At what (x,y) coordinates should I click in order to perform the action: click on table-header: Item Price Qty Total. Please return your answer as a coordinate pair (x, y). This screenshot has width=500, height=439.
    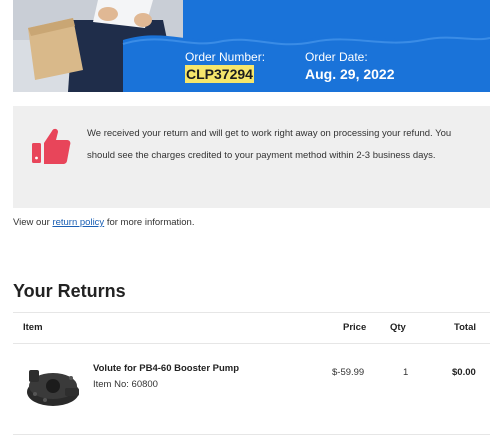
    Looking at the image, I should click on (251, 328).